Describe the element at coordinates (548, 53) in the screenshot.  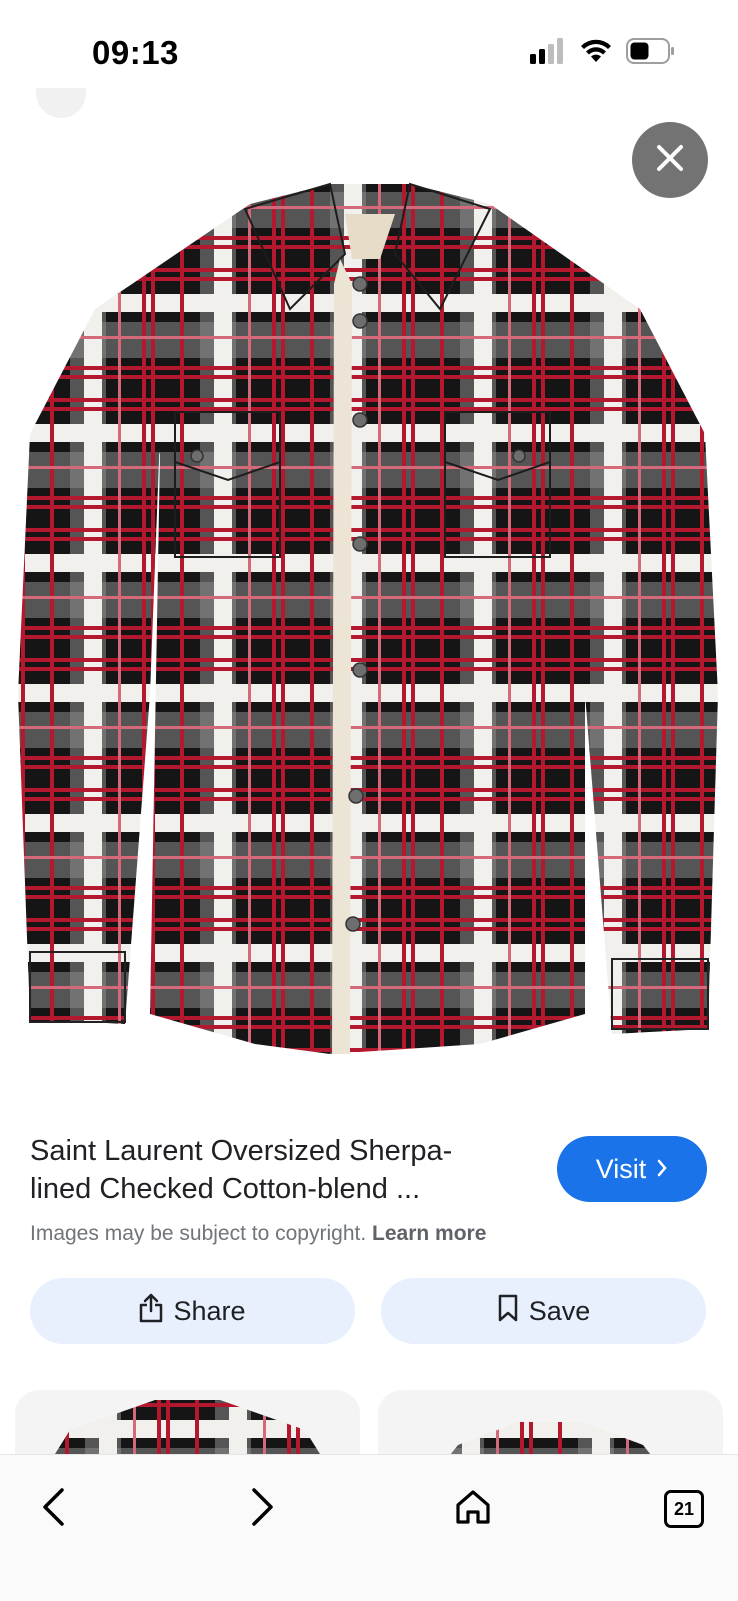
I see `cellular-signal-icon` at that location.